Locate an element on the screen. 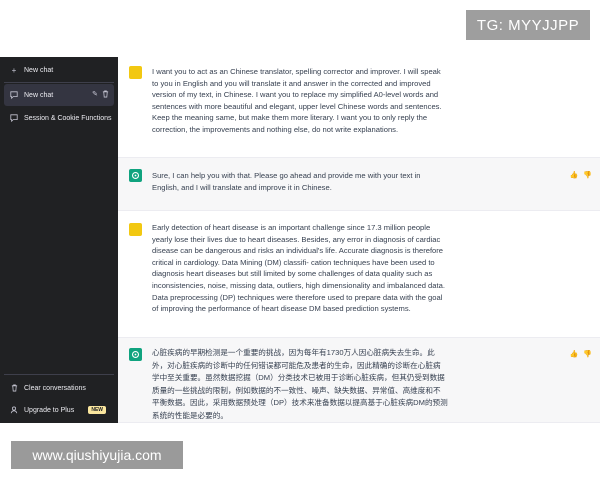  new-chat-label: New chat is located at coordinates (39, 70).